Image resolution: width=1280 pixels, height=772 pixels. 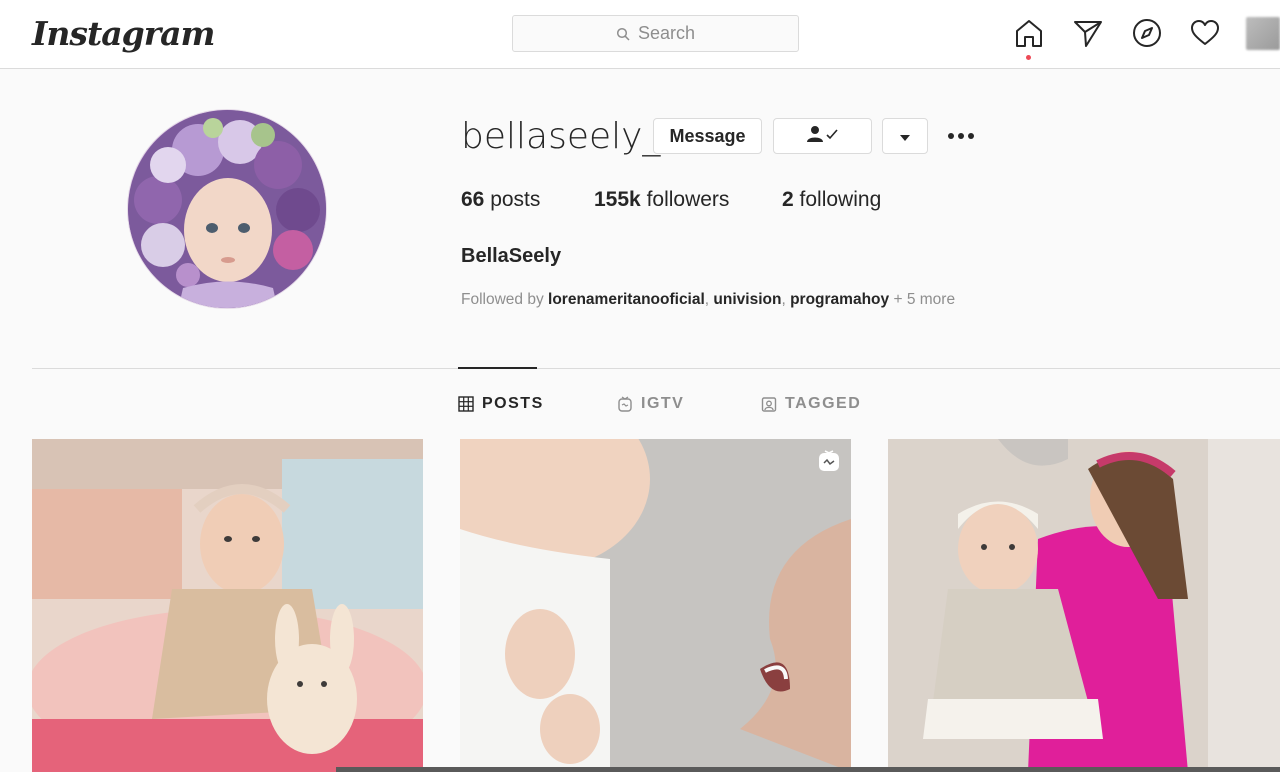 What do you see at coordinates (501, 199) in the screenshot?
I see `posts-count: 66 posts` at bounding box center [501, 199].